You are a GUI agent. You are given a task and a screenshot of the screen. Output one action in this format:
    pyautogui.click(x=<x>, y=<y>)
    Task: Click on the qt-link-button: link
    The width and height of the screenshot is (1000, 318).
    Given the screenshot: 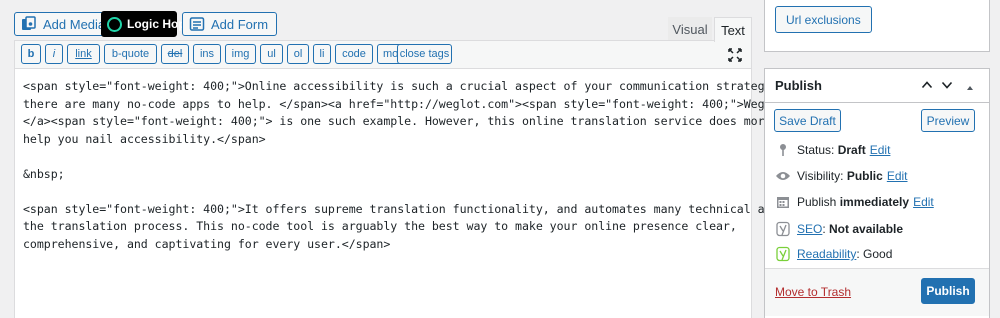 What is the action you would take?
    pyautogui.click(x=83, y=54)
    